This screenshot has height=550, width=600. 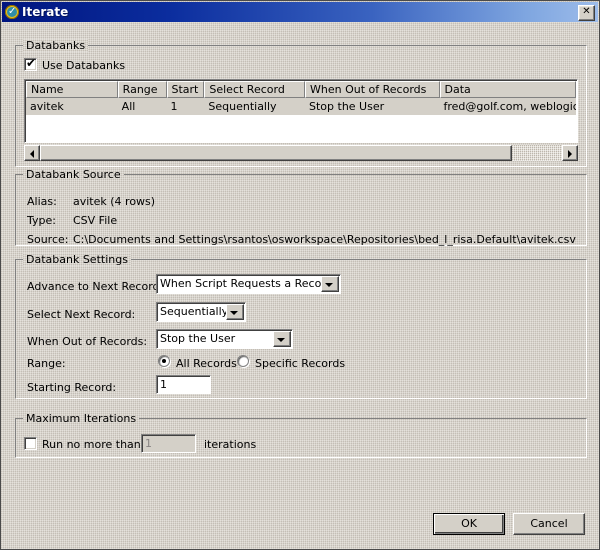 I want to click on cancel-button: Cancel, so click(x=549, y=524).